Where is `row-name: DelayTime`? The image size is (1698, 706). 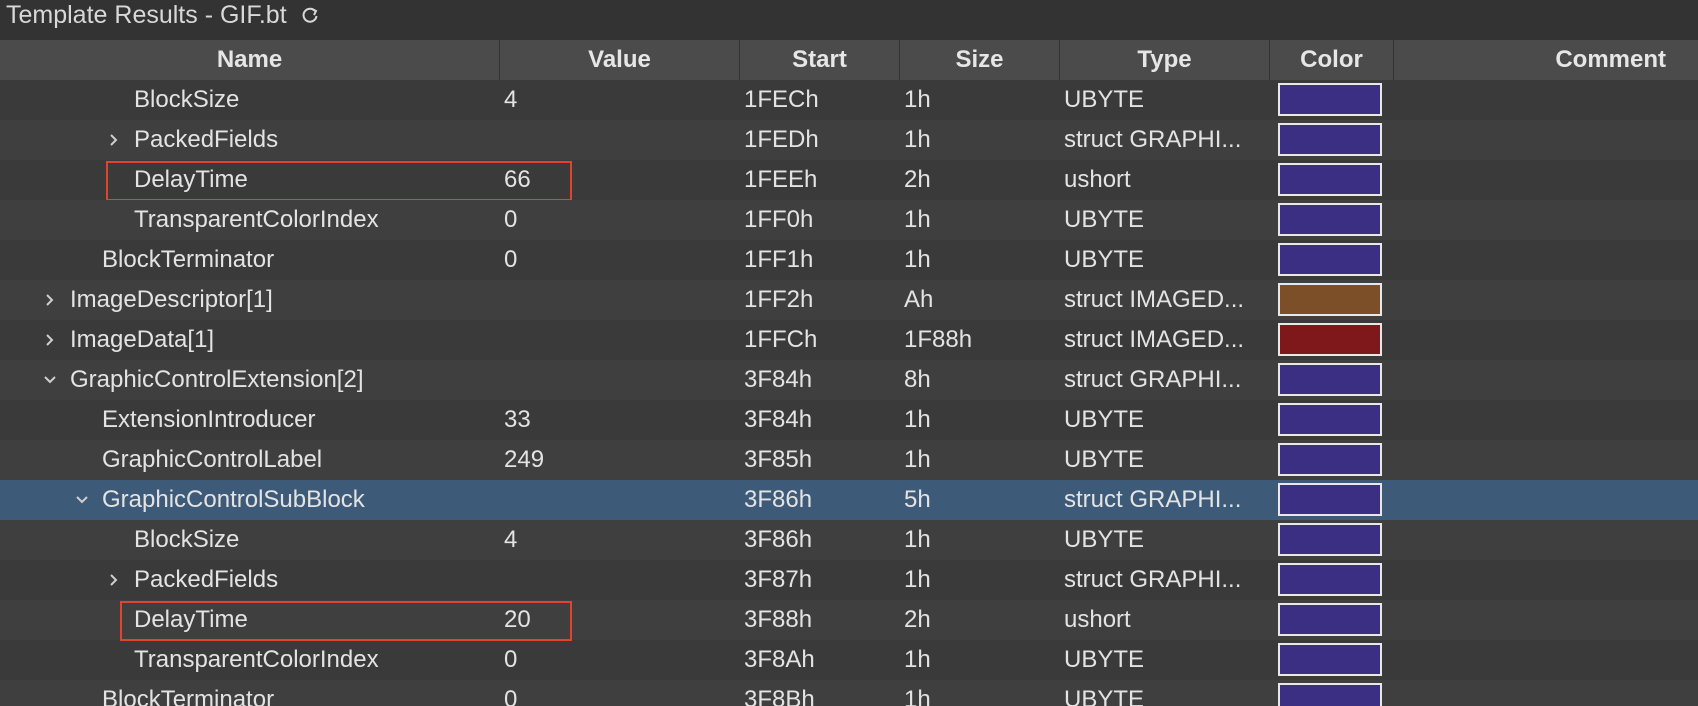 row-name: DelayTime is located at coordinates (191, 179).